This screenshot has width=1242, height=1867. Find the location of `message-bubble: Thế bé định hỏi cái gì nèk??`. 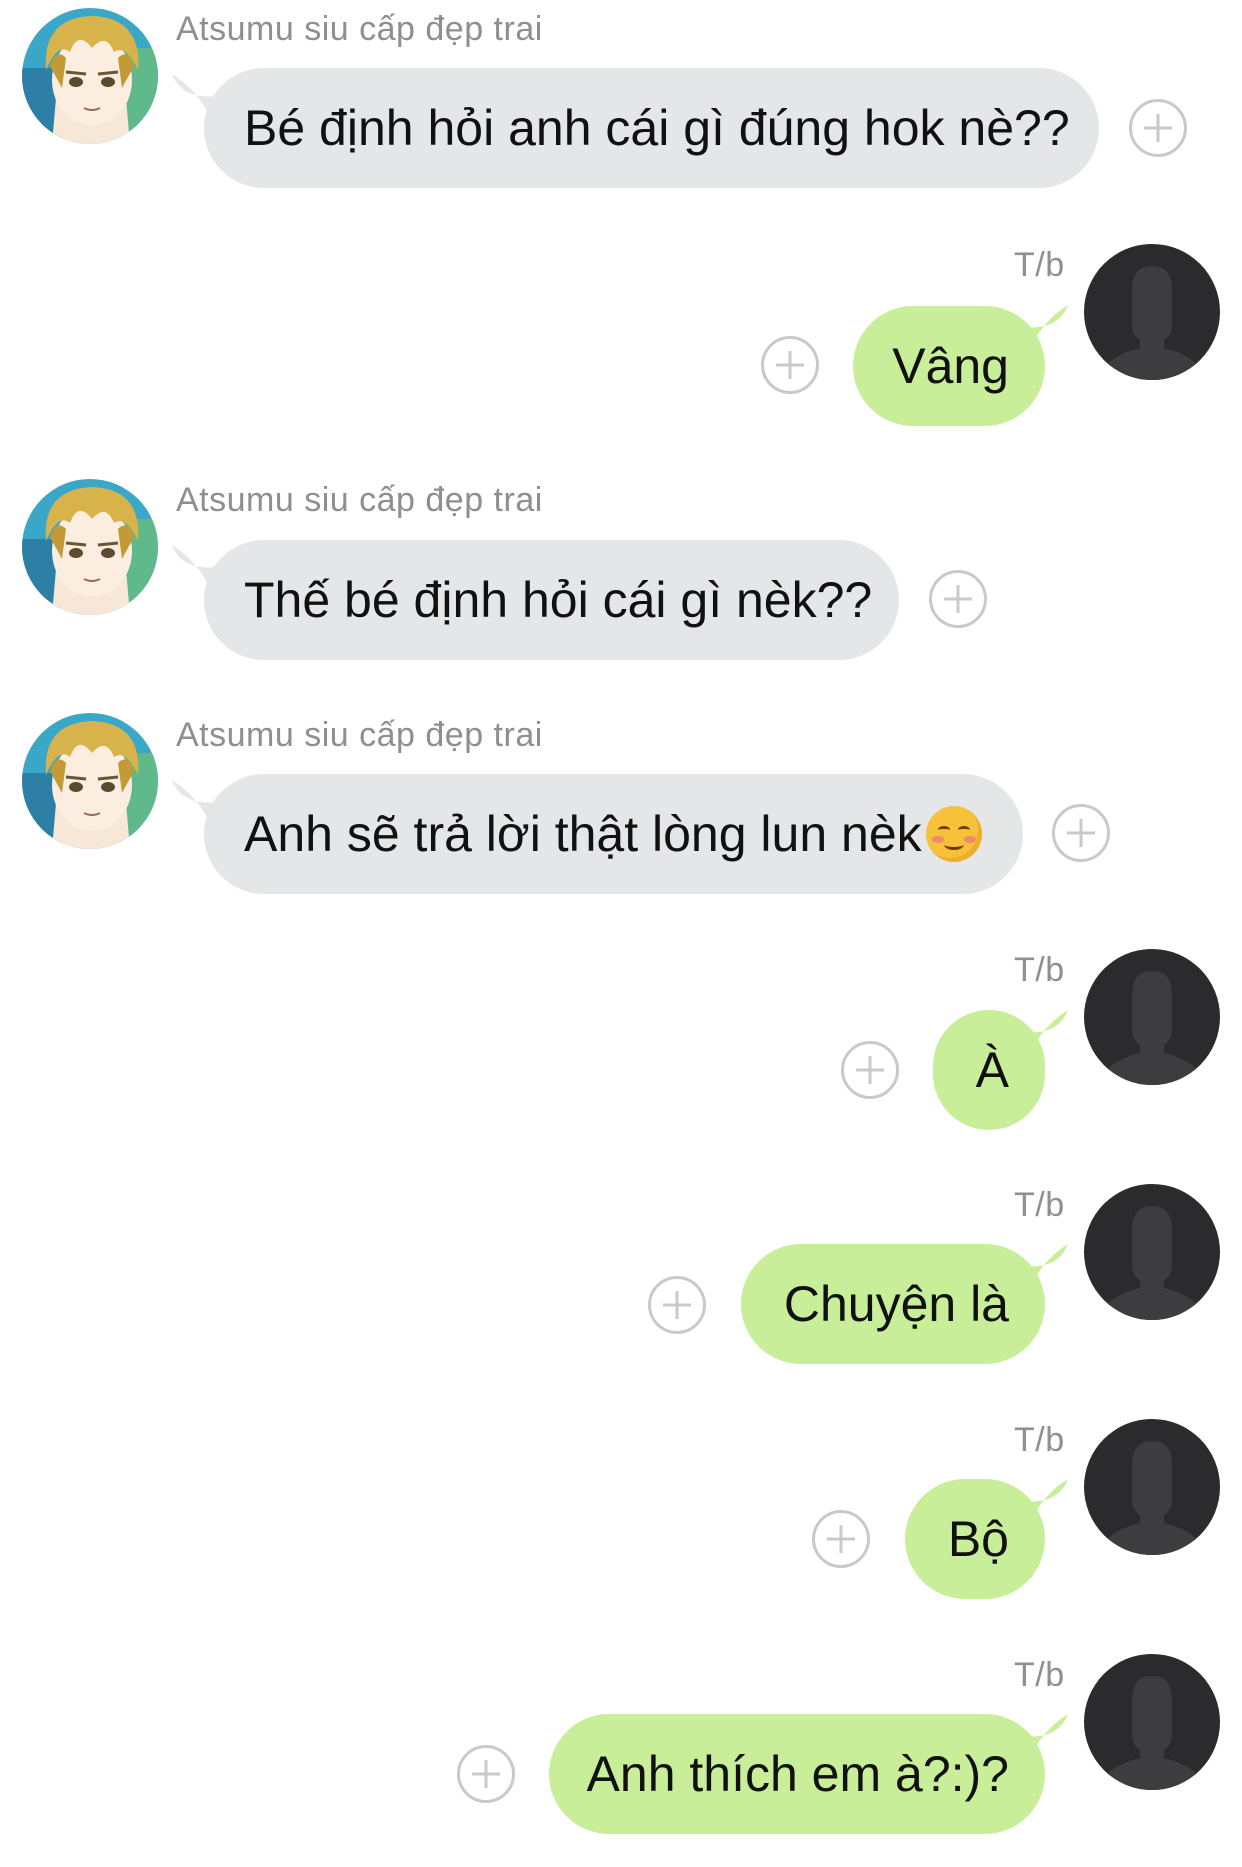

message-bubble: Thế bé định hỏi cái gì nèk?? is located at coordinates (551, 600).